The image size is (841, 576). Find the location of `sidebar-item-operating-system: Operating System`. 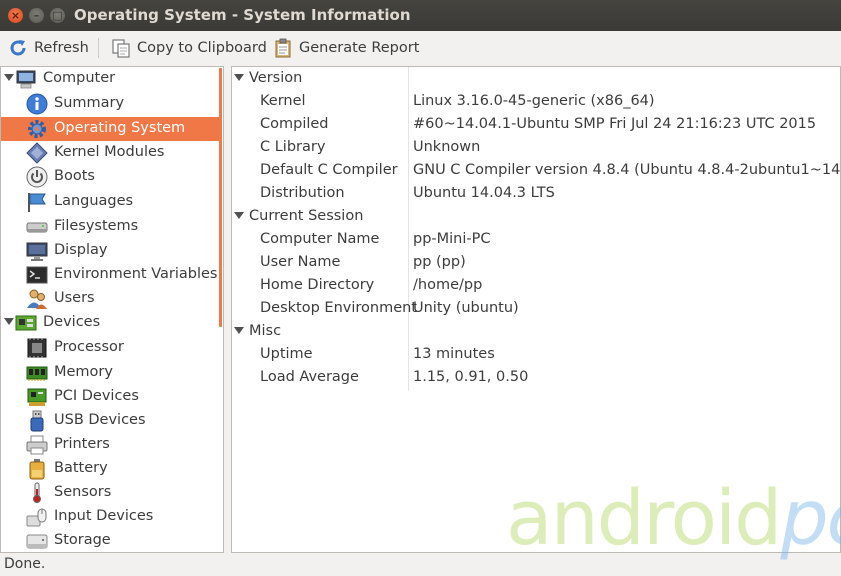

sidebar-item-operating-system: Operating System is located at coordinates (110, 129).